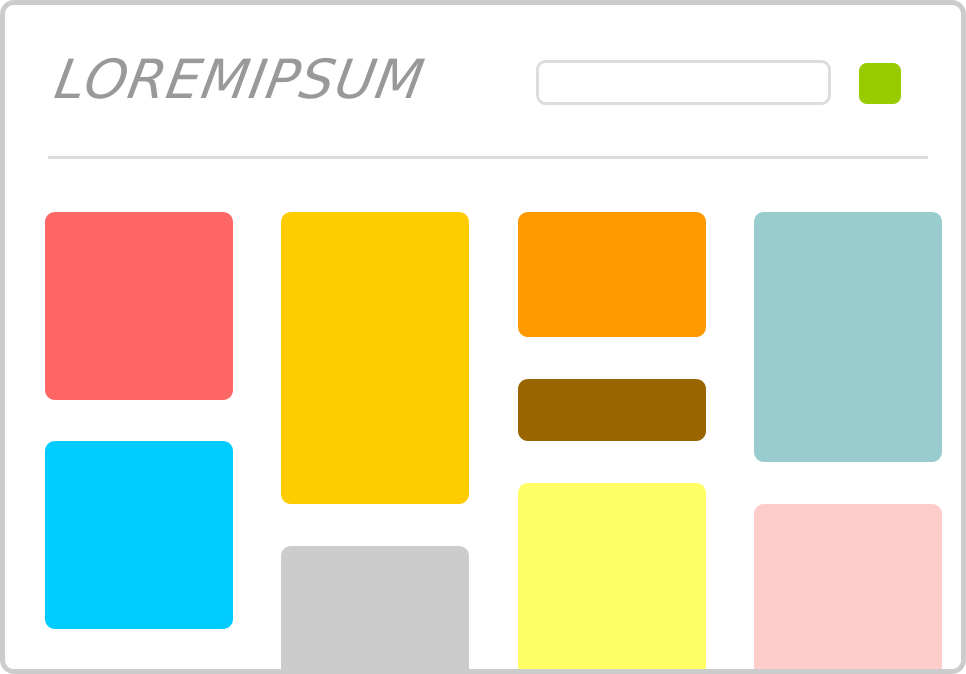 This screenshot has height=674, width=966. What do you see at coordinates (139, 535) in the screenshot?
I see `tile-cyan` at bounding box center [139, 535].